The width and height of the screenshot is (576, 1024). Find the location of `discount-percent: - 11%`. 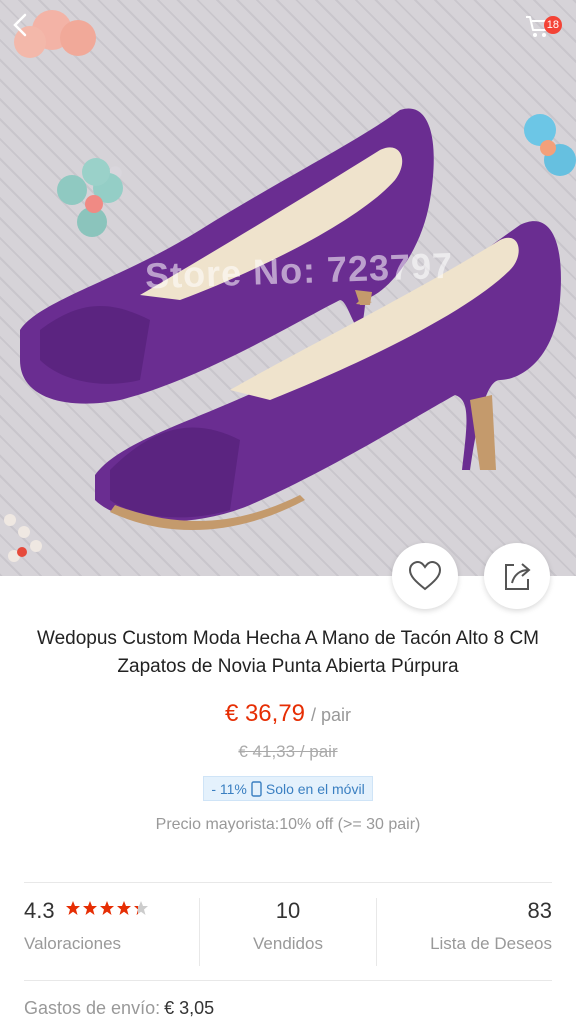

discount-percent: - 11% is located at coordinates (229, 788).